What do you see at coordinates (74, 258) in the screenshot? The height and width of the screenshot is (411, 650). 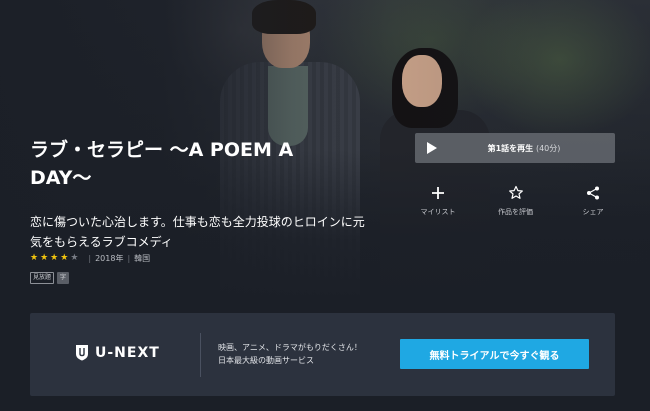 I see `star-empty-icon: ★` at bounding box center [74, 258].